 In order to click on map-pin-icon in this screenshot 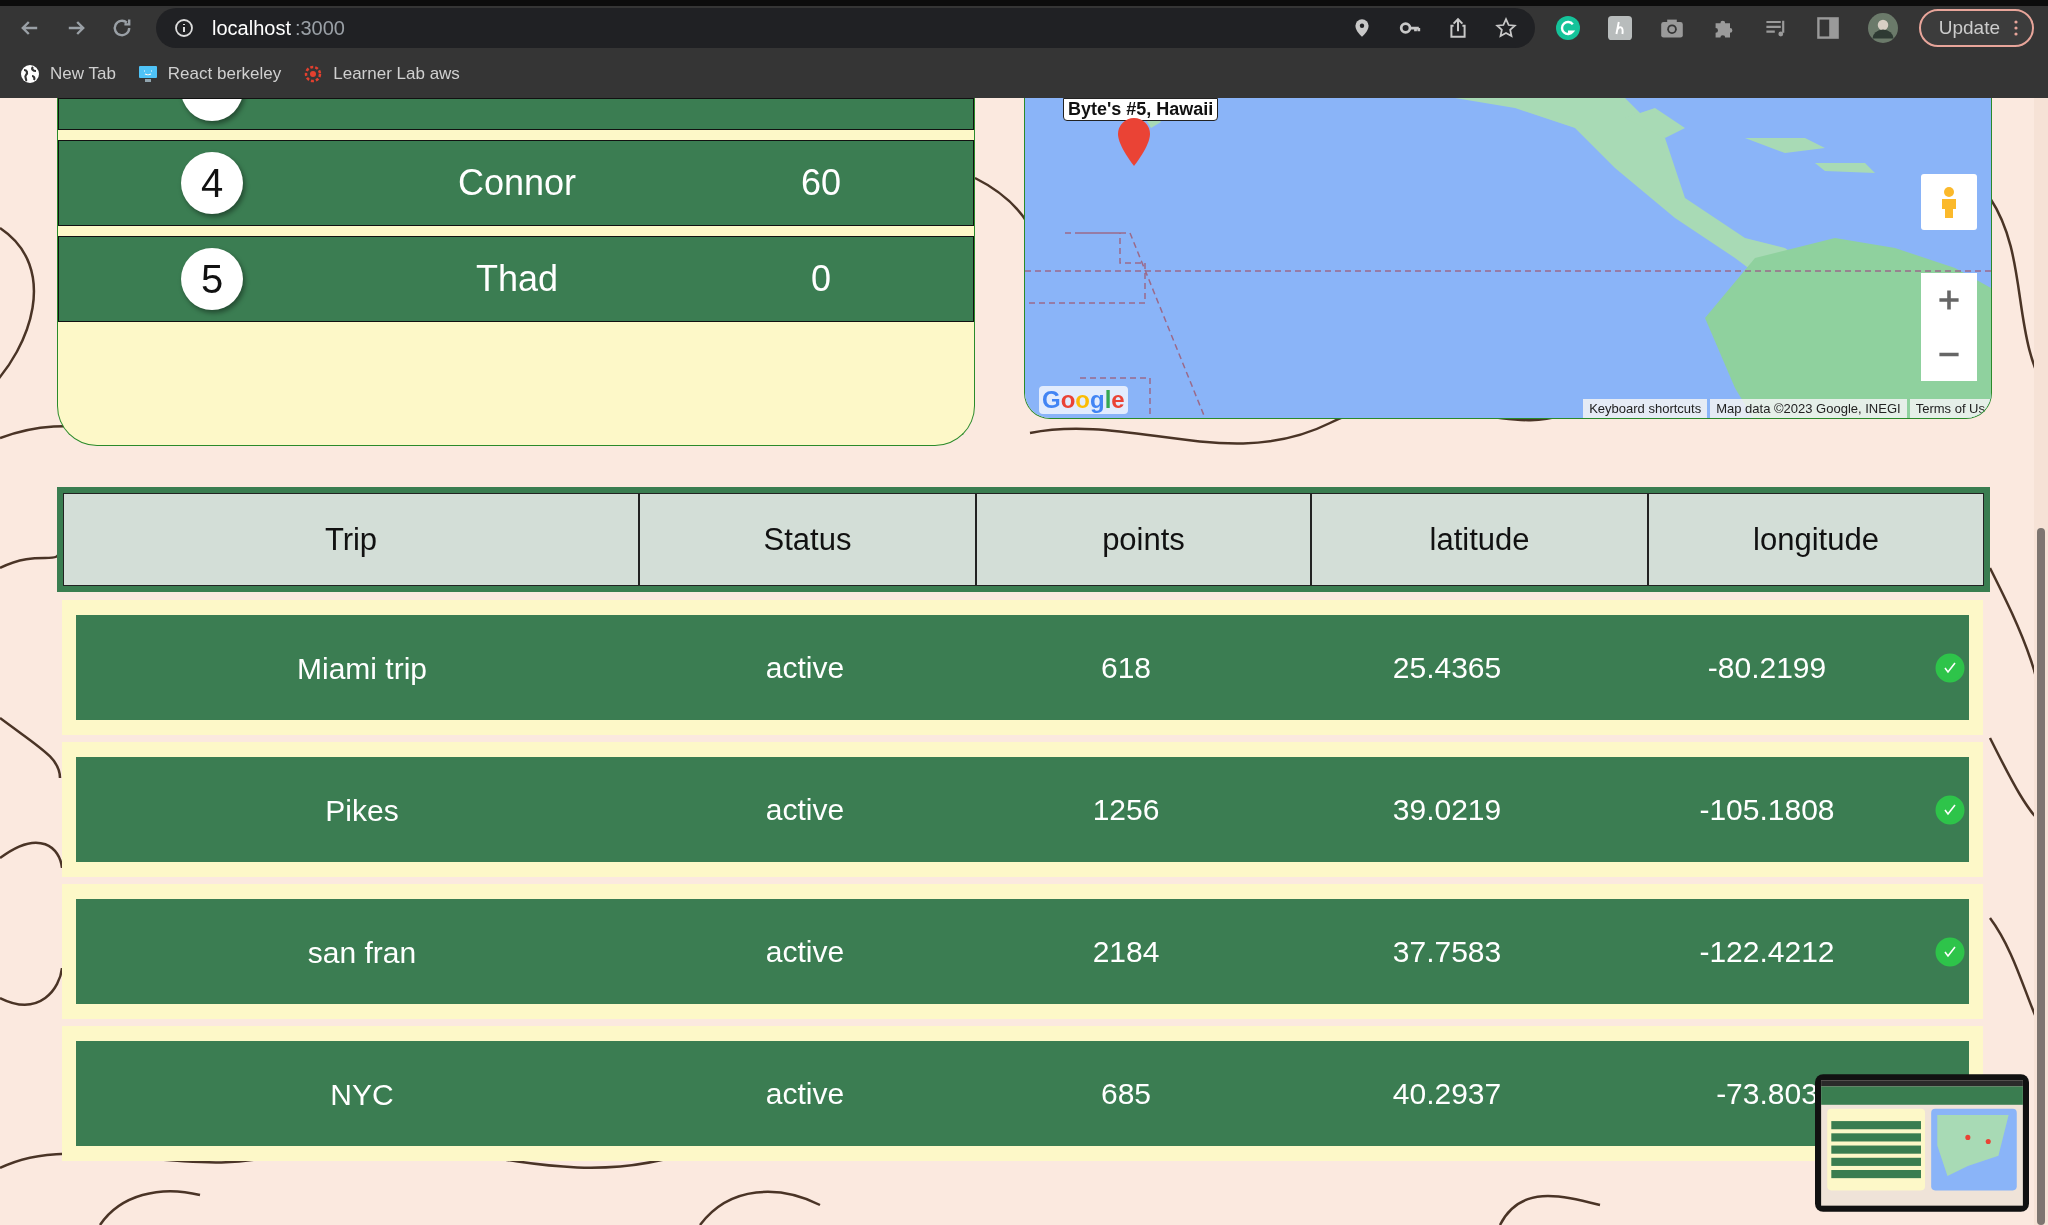, I will do `click(1134, 142)`.